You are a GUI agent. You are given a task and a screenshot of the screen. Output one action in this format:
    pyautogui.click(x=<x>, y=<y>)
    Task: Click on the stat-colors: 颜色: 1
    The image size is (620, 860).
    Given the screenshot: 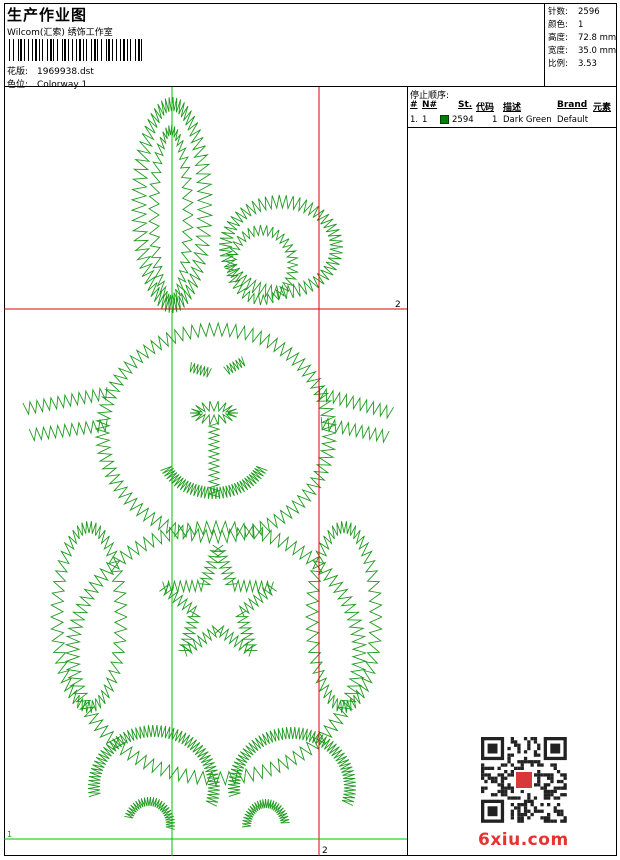 What is the action you would take?
    pyautogui.click(x=566, y=25)
    